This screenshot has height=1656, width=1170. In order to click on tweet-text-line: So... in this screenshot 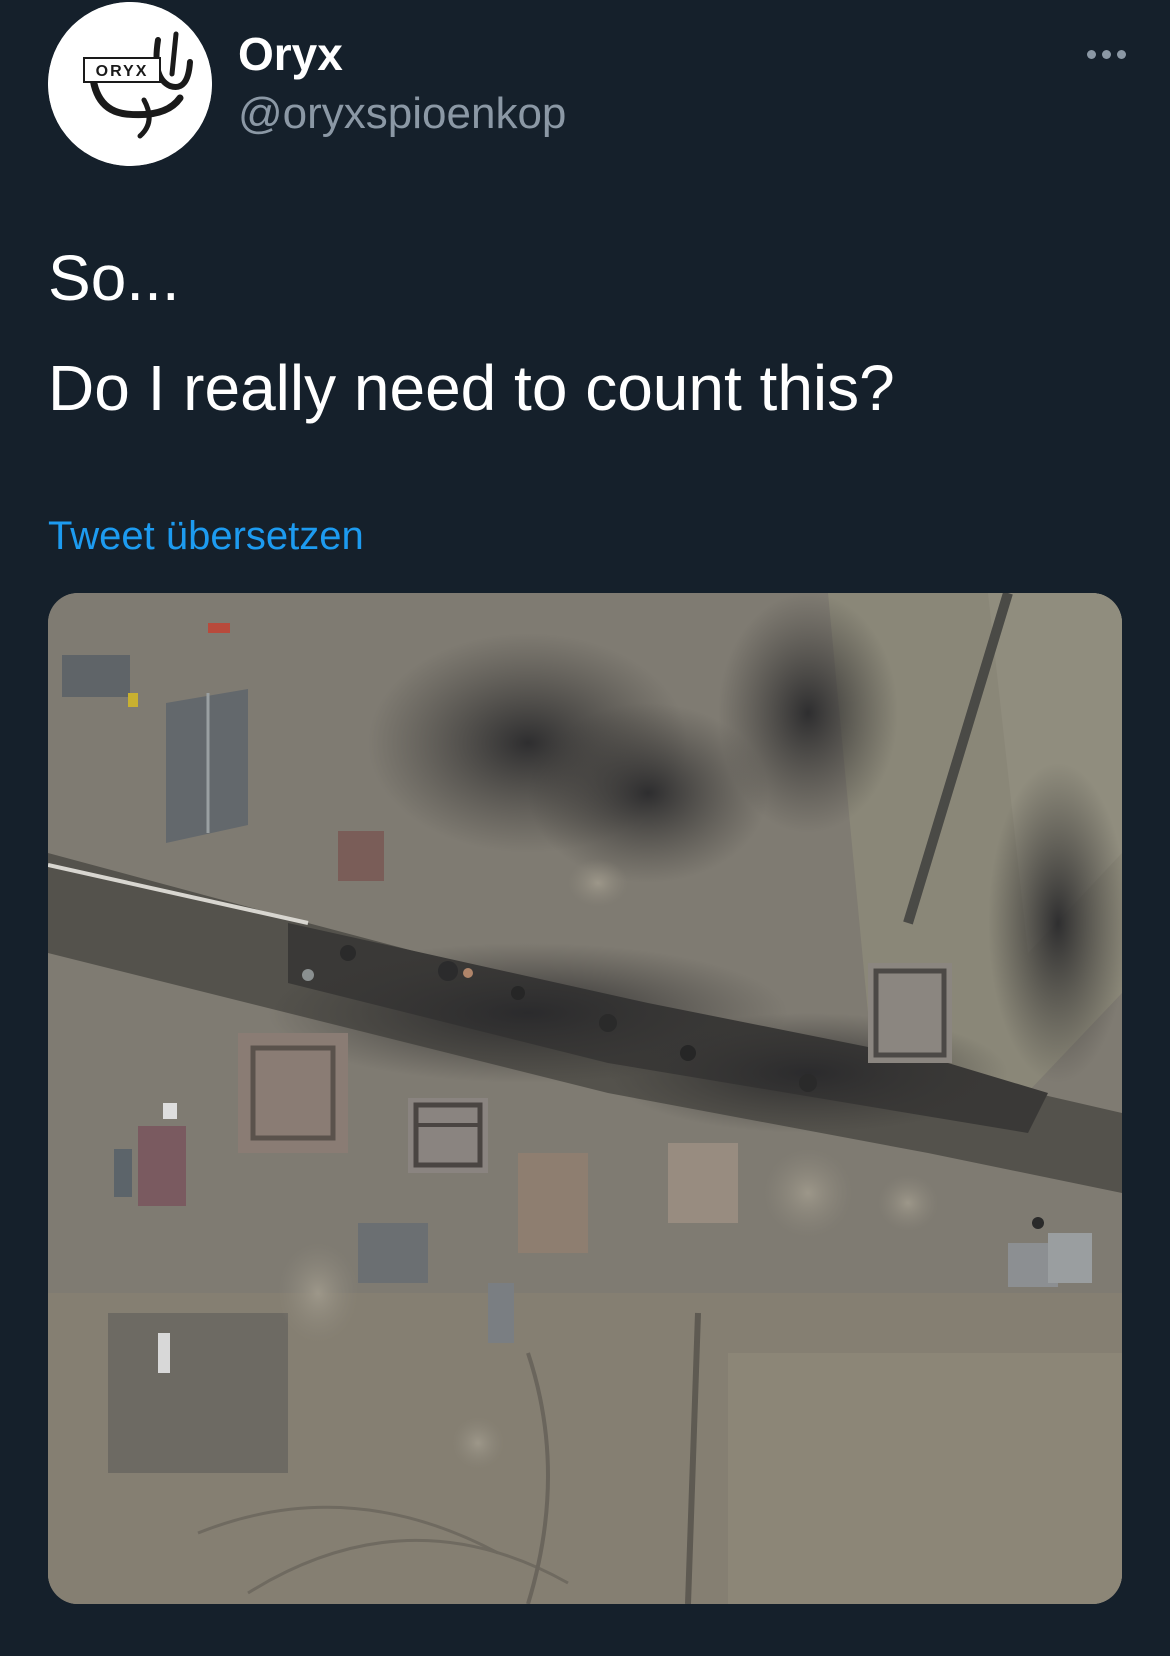, I will do `click(114, 278)`.